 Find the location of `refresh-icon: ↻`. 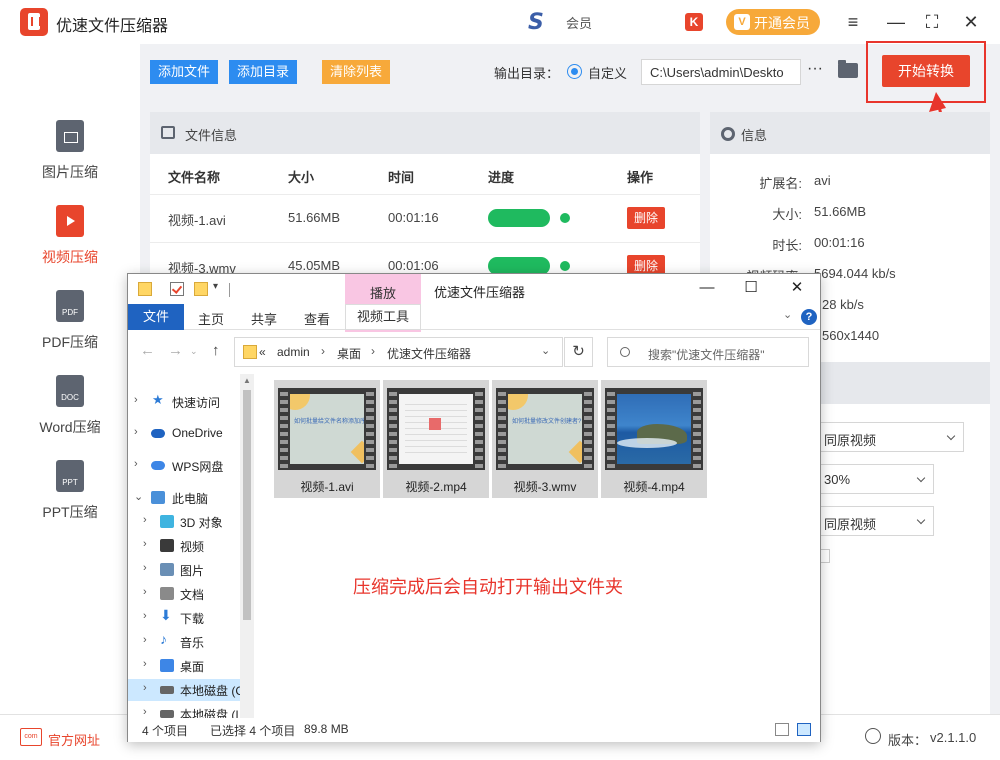

refresh-icon: ↻ is located at coordinates (578, 352).